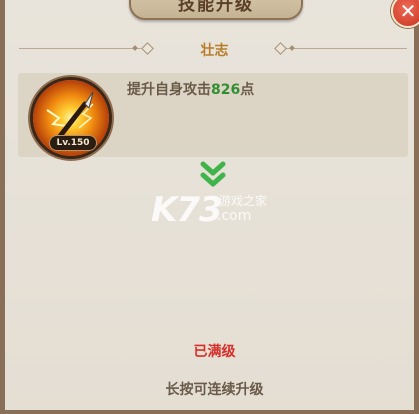  What do you see at coordinates (73, 143) in the screenshot?
I see `skill-level-badge: Lv.150` at bounding box center [73, 143].